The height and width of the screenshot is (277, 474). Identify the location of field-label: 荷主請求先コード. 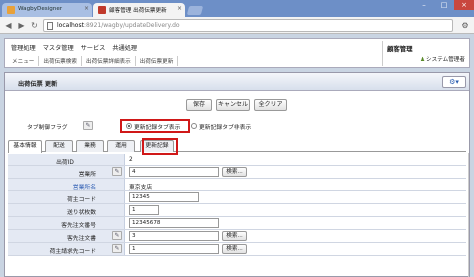
(66, 249).